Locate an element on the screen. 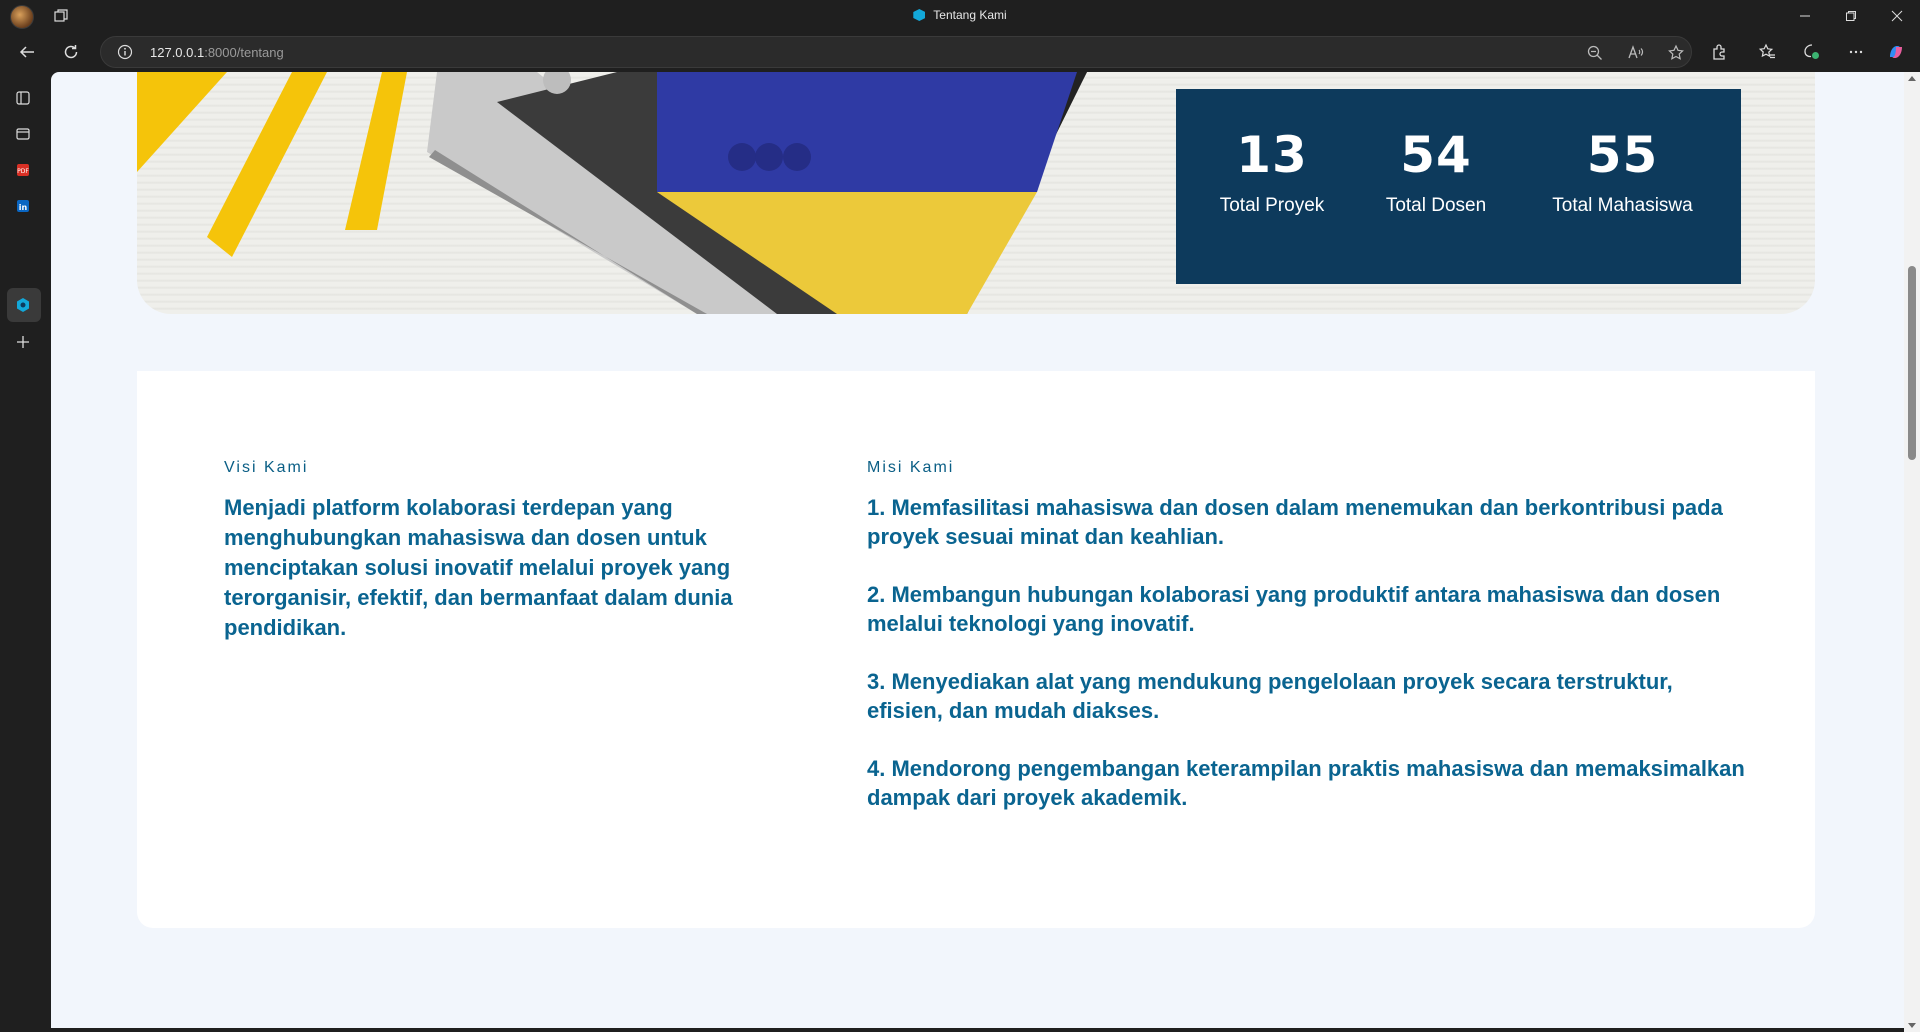 Image resolution: width=1920 pixels, height=1032 pixels. stat-label: Total Dosen is located at coordinates (1436, 205).